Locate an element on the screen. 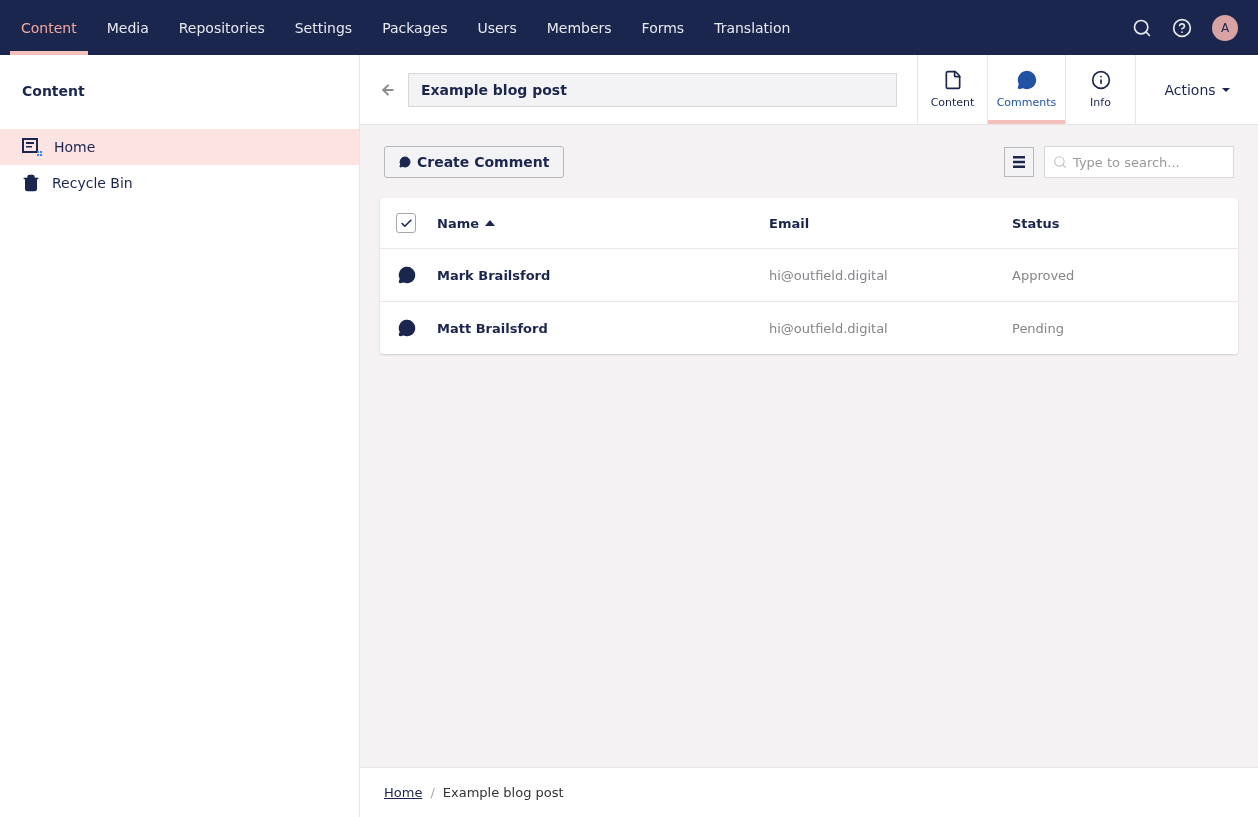 The height and width of the screenshot is (817, 1258). status-cell-text: Approved is located at coordinates (1044, 275).